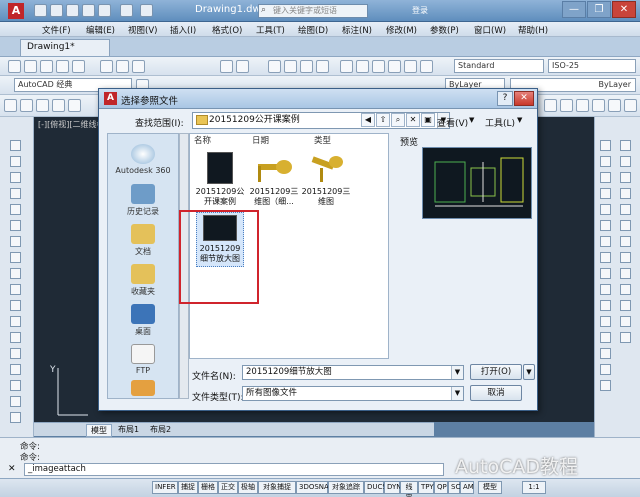 The height and width of the screenshot is (497, 640). What do you see at coordinates (625, 209) in the screenshot?
I see `snap-quadrant-icon` at bounding box center [625, 209].